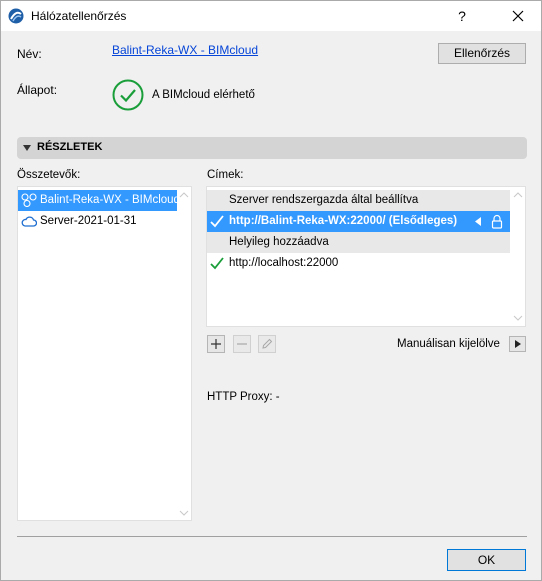  I want to click on title-bar: Hálózatellenőrzés ?, so click(271, 16).